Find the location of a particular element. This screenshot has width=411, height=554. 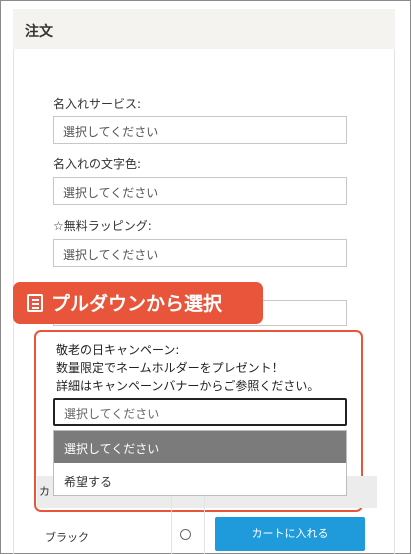

dropdown-option-select: 選択してください is located at coordinates (200, 447).